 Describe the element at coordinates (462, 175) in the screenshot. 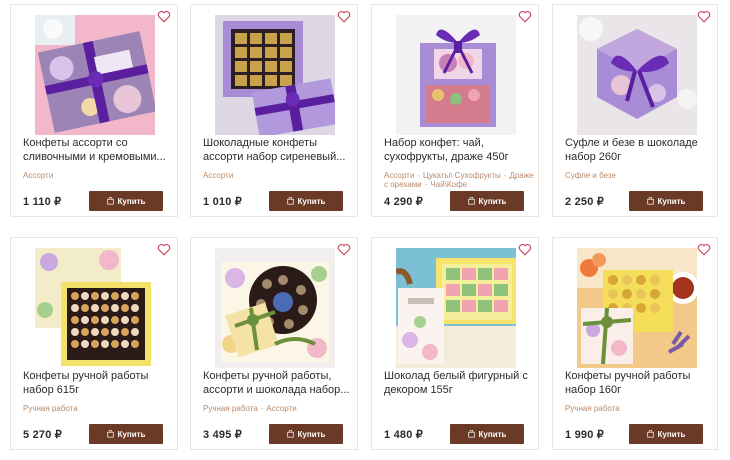

I see `category-link: Цукаты\ Сухофрукты` at that location.